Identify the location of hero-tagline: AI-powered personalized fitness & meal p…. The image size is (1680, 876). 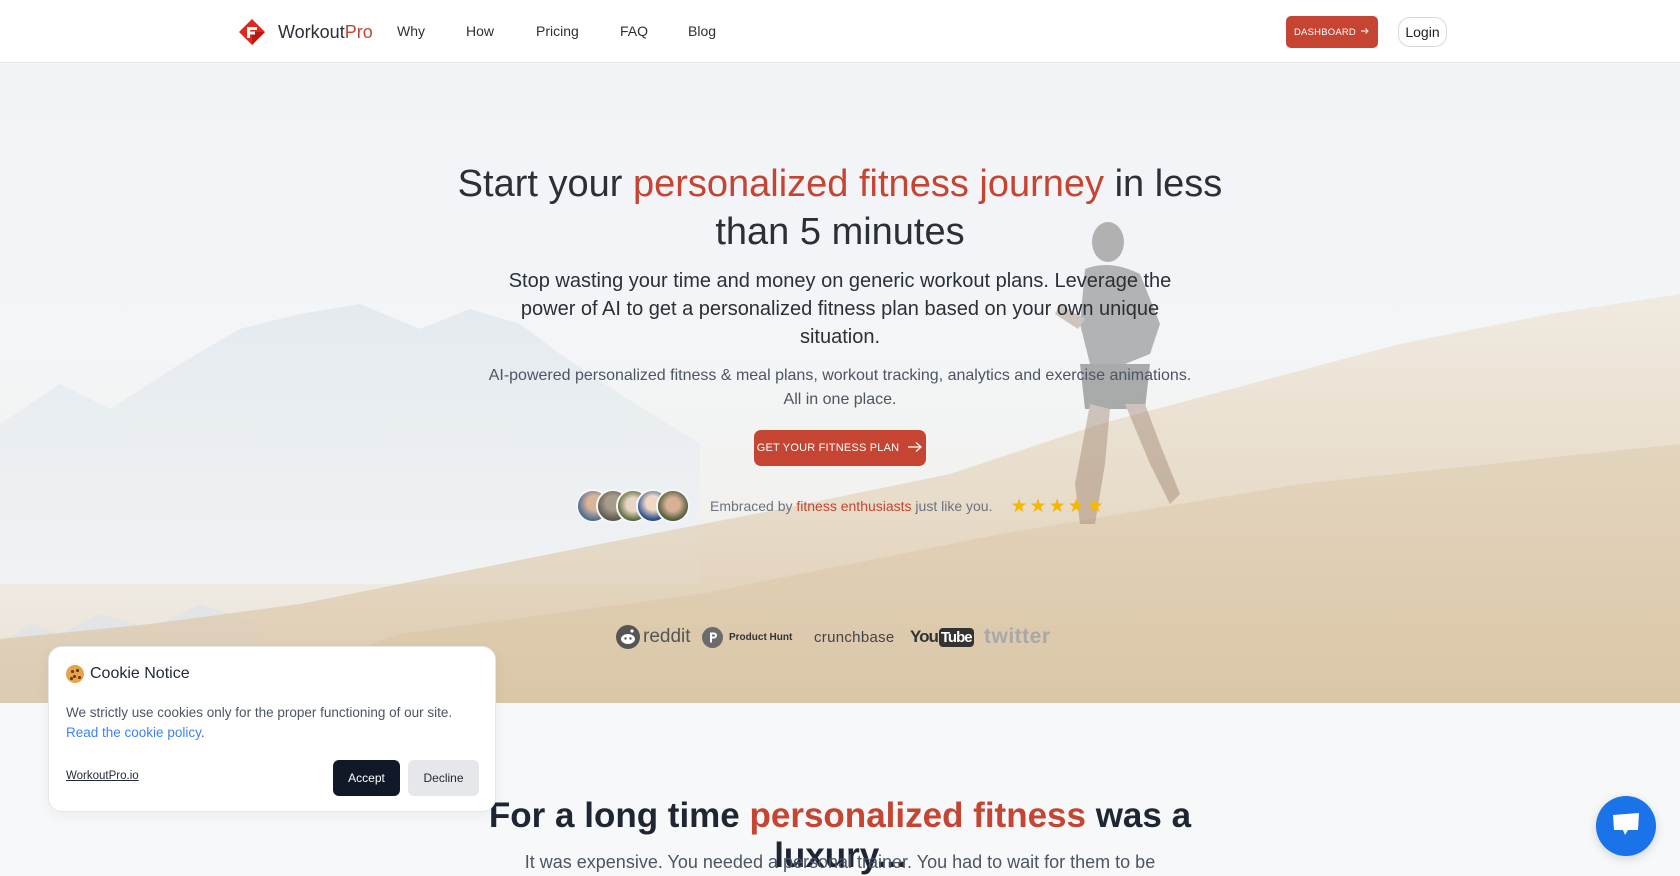
(840, 387).